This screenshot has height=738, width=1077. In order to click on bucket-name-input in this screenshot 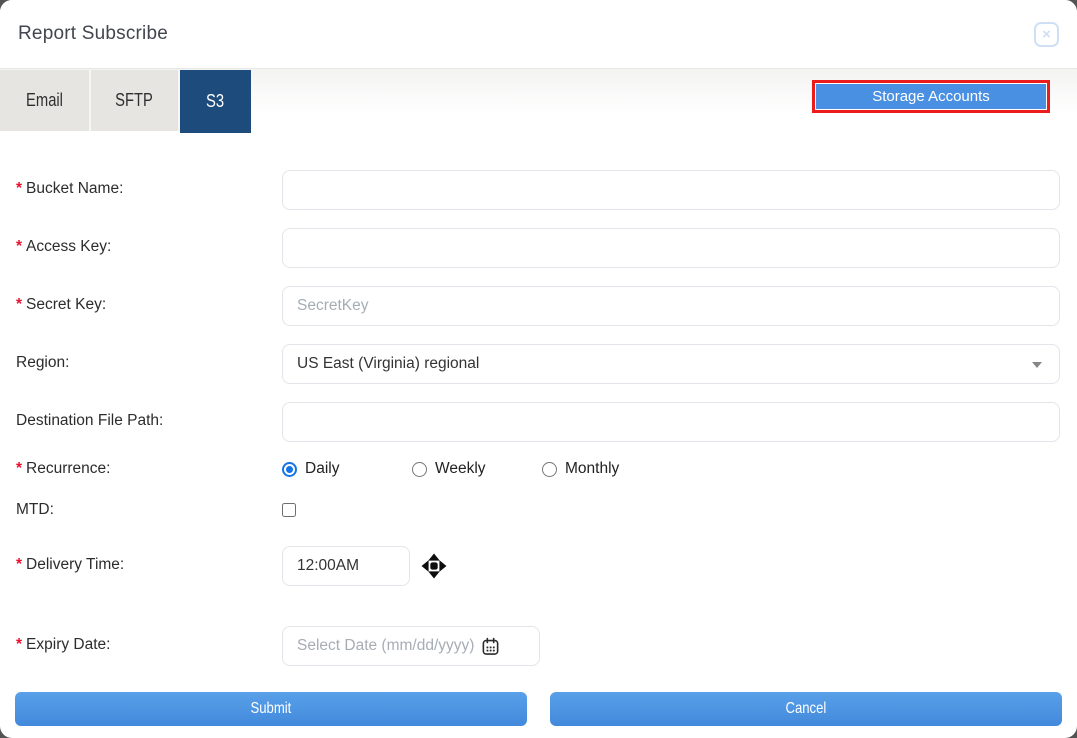, I will do `click(671, 190)`.